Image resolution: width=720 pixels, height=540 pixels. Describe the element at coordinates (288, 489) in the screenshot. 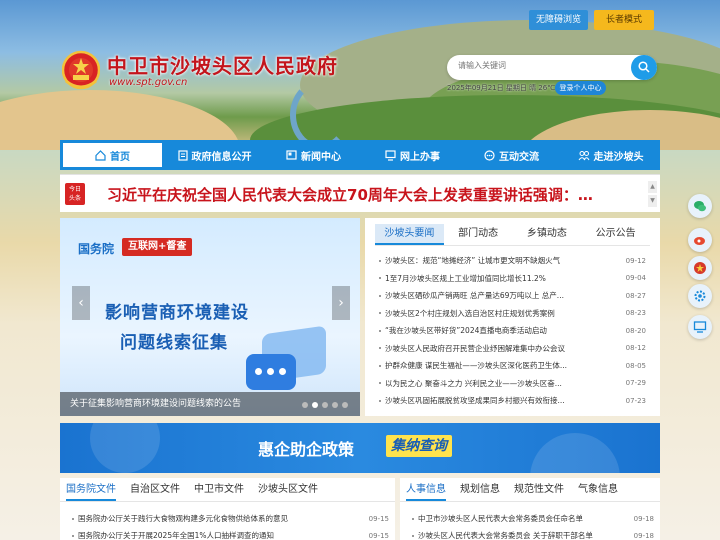

I see `tab-district-docs: 沙坡头区文件` at that location.